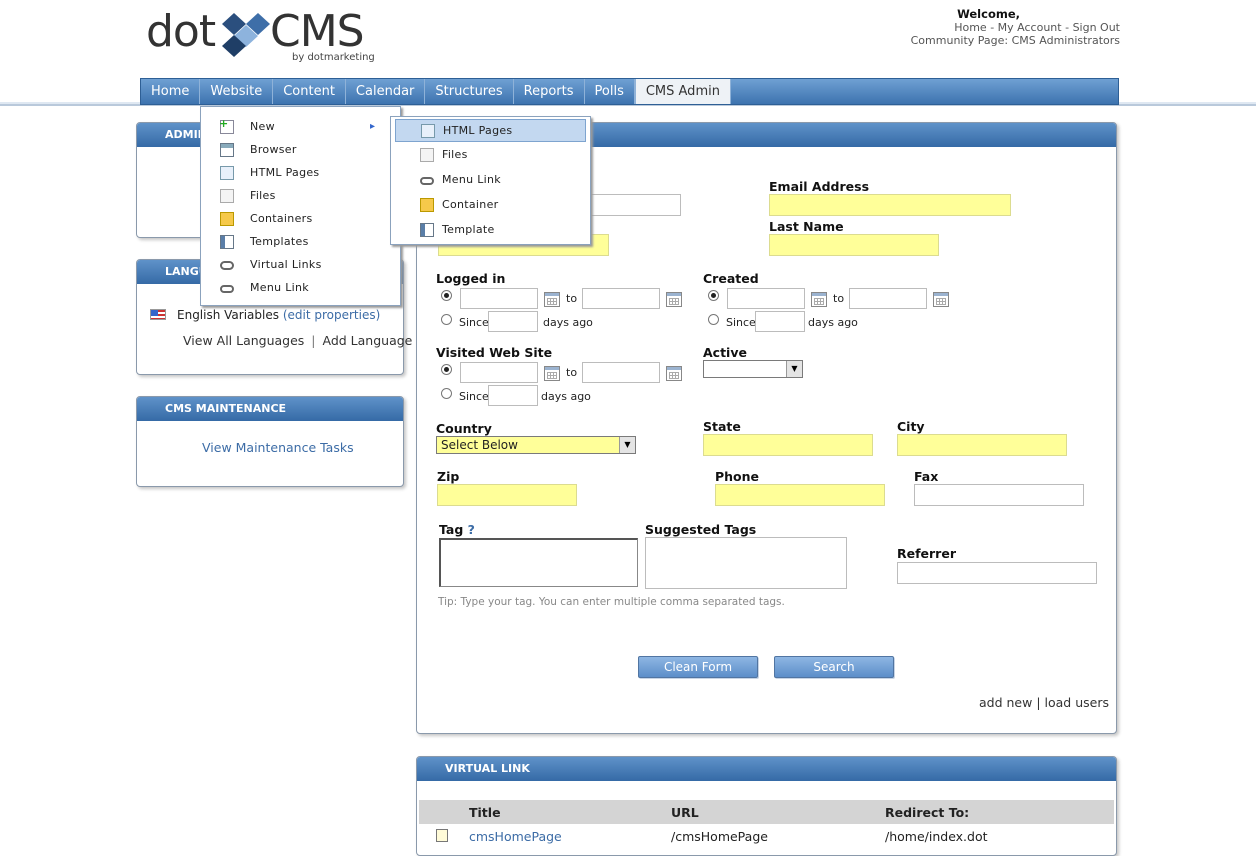 Image resolution: width=1256 pixels, height=856 pixels. What do you see at coordinates (237, 91) in the screenshot?
I see `tab-website: Website` at bounding box center [237, 91].